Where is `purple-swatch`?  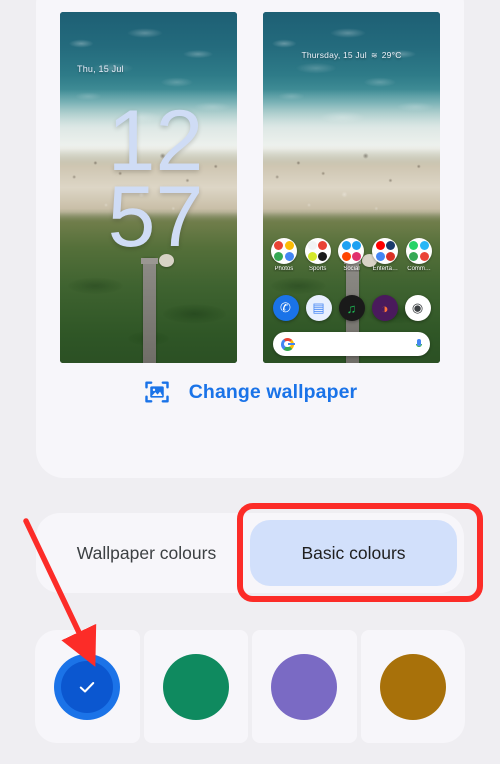 purple-swatch is located at coordinates (304, 686).